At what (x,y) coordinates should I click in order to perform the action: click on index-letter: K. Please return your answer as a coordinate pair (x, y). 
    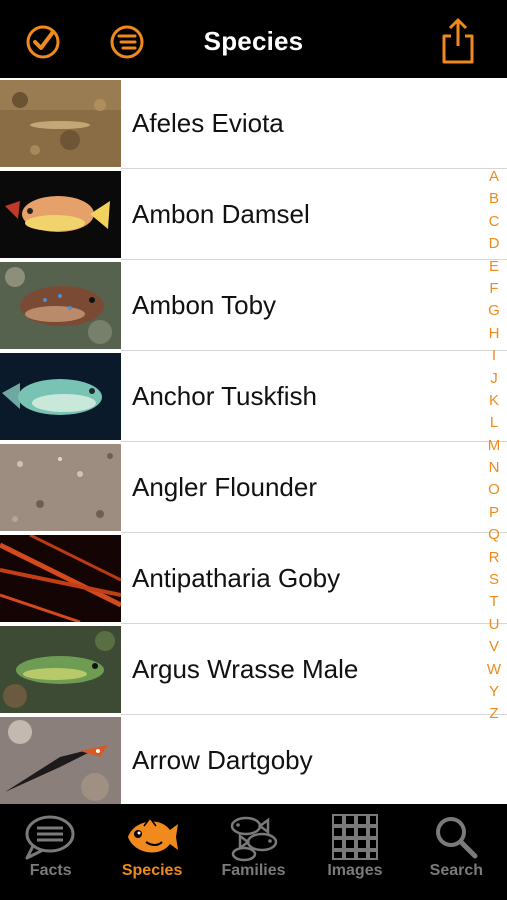
    Looking at the image, I should click on (494, 401).